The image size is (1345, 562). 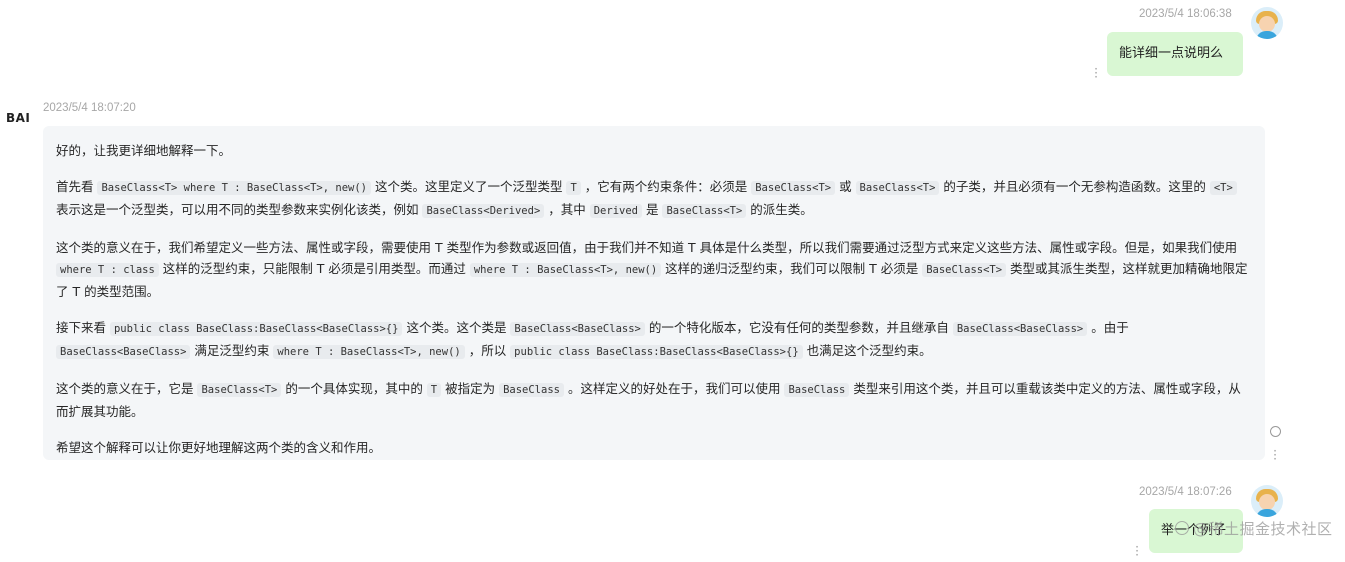 What do you see at coordinates (219, 447) in the screenshot?
I see `bot-paragraph: 希望这个解释可以让你更好地理解这两个类的含义和作用。` at bounding box center [219, 447].